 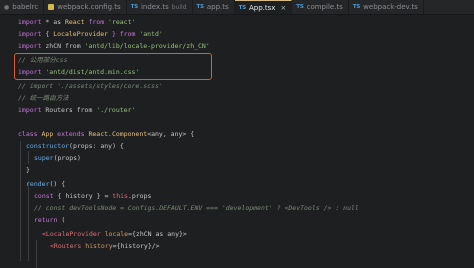 I want to click on keyword: extends, so click(x=71, y=134).